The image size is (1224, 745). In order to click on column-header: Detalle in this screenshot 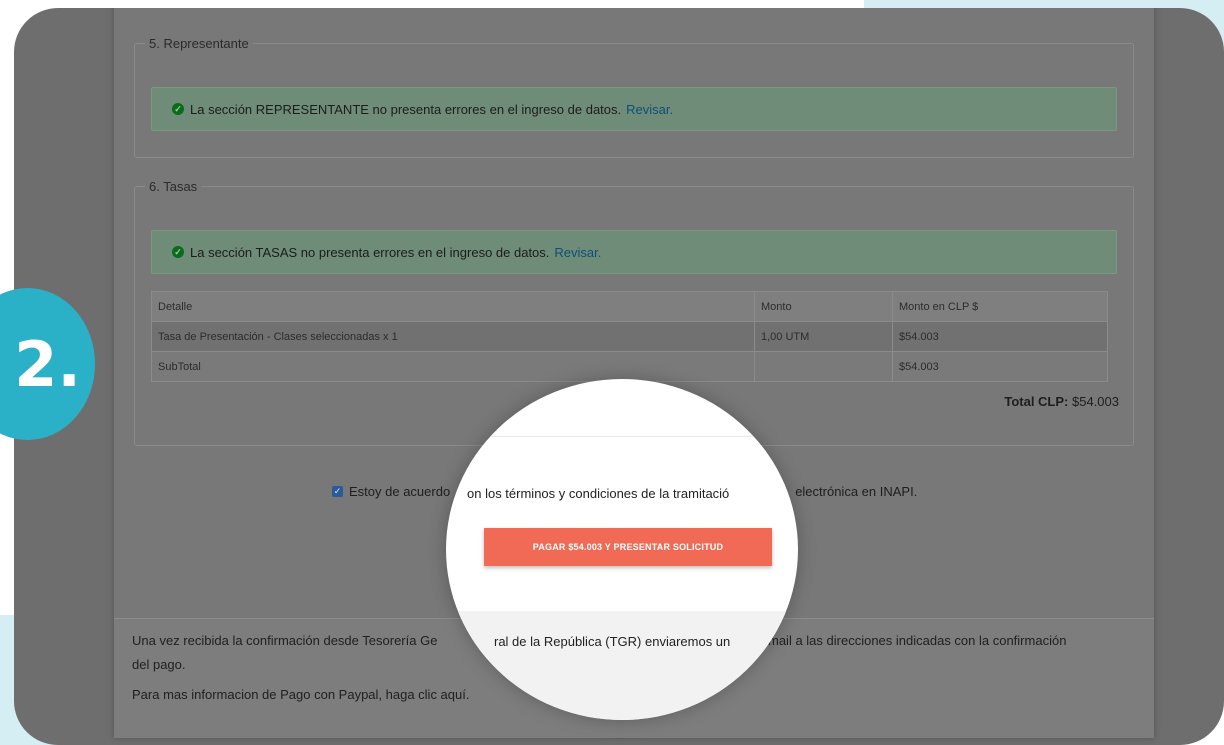, I will do `click(453, 306)`.